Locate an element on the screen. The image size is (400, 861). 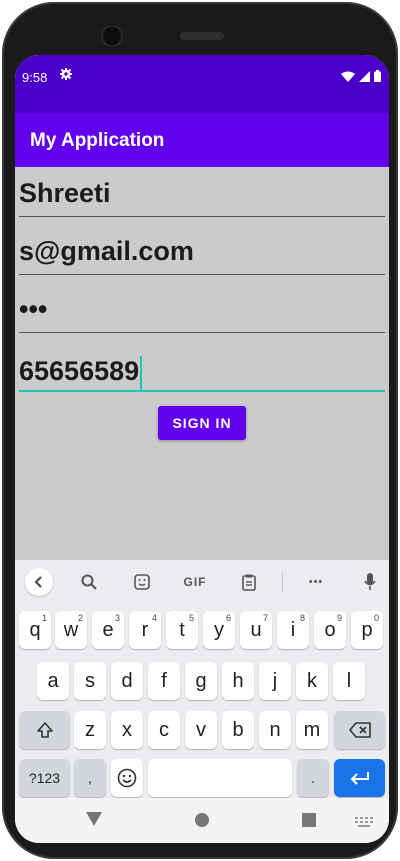
password-underline is located at coordinates (202, 332).